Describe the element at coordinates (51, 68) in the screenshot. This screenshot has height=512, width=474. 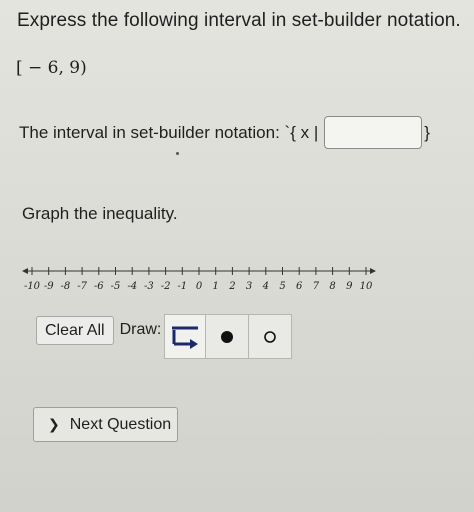
I see `interval-expression: [ − 6, 9)` at that location.